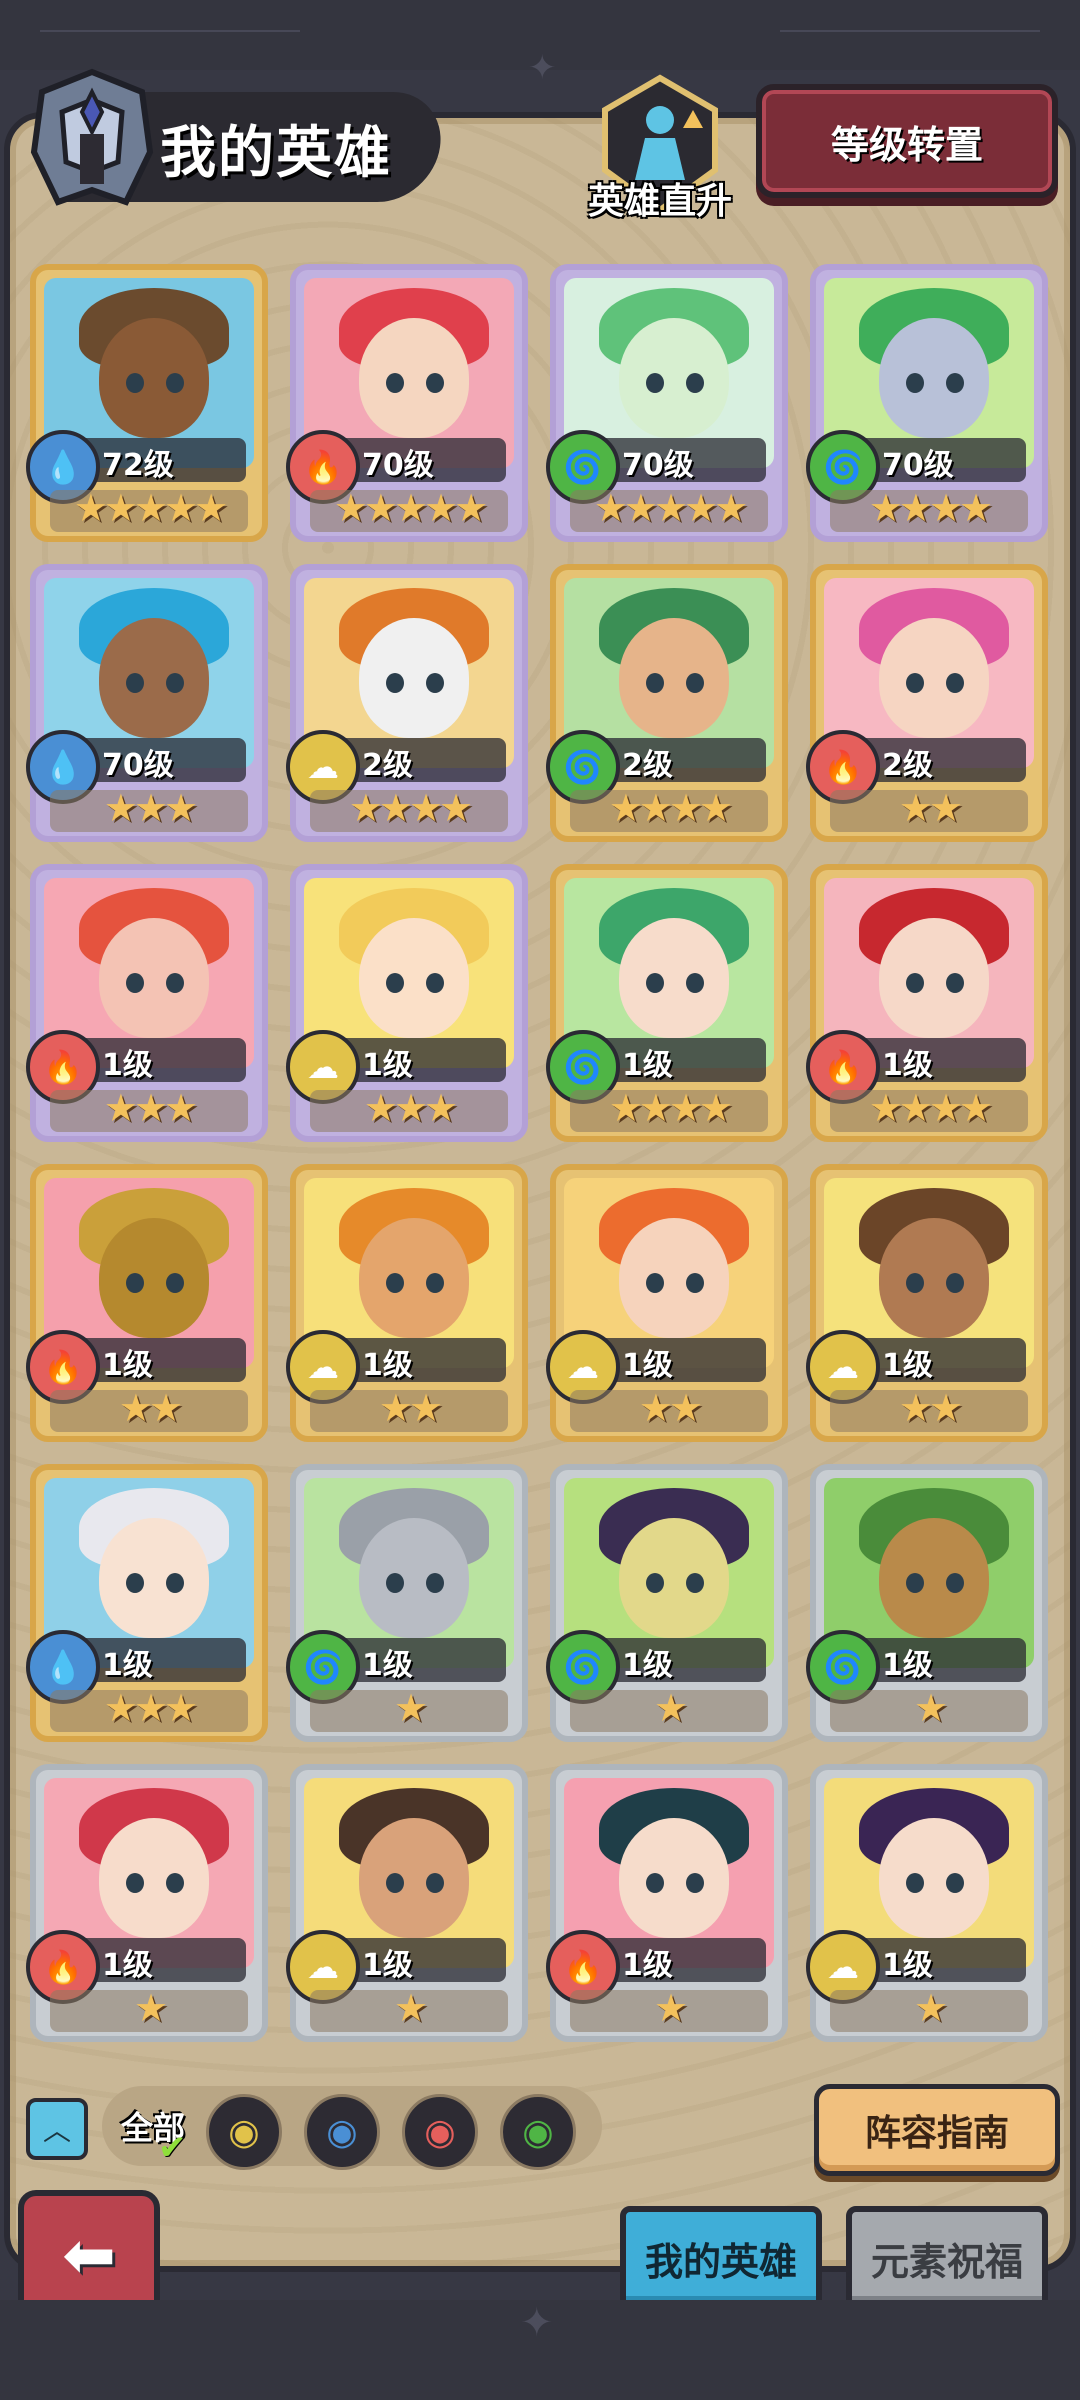 The image size is (1080, 2400). I want to click on rankup-label: 英雄直升, so click(660, 198).